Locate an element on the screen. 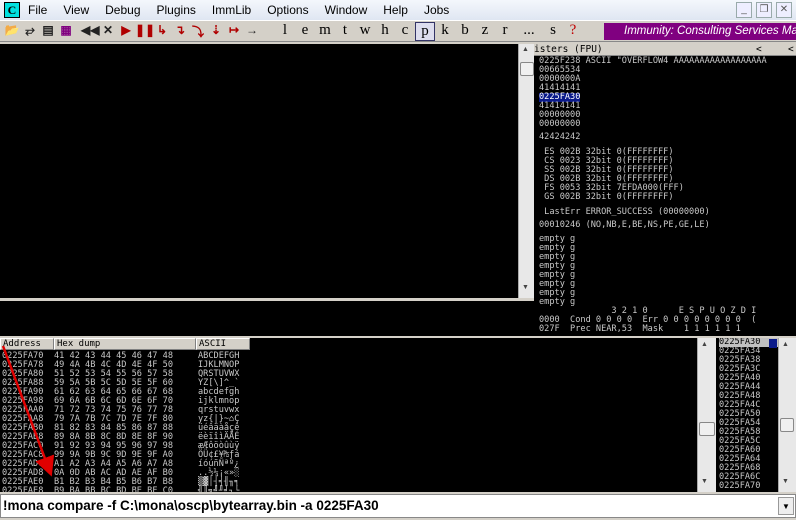  goto-icon: → is located at coordinates (252, 31).